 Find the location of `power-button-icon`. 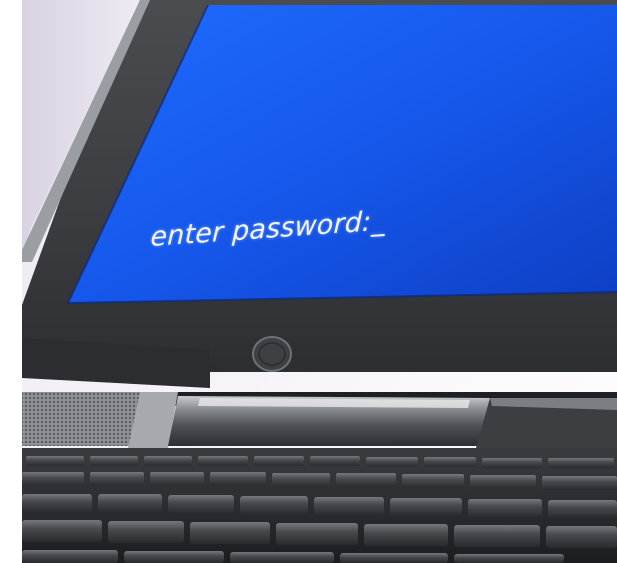

power-button-icon is located at coordinates (272, 354).